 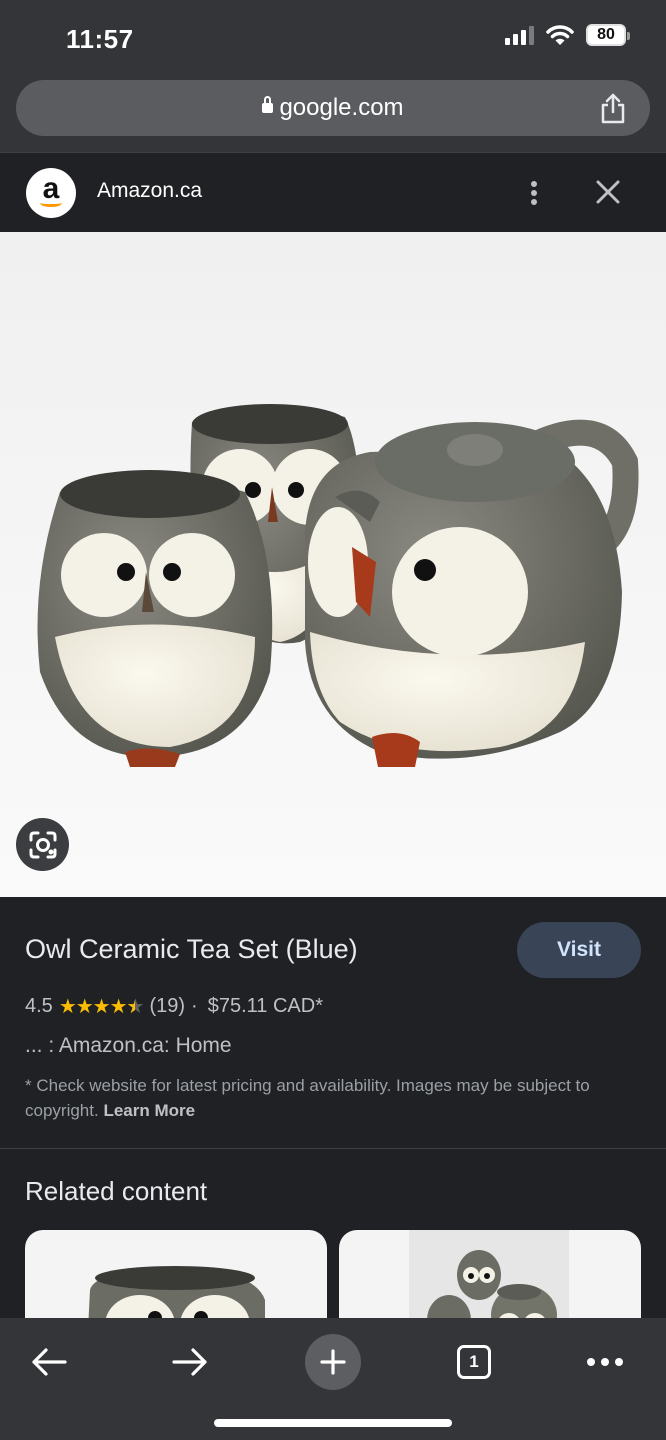 I want to click on forward-button, so click(x=190, y=1362).